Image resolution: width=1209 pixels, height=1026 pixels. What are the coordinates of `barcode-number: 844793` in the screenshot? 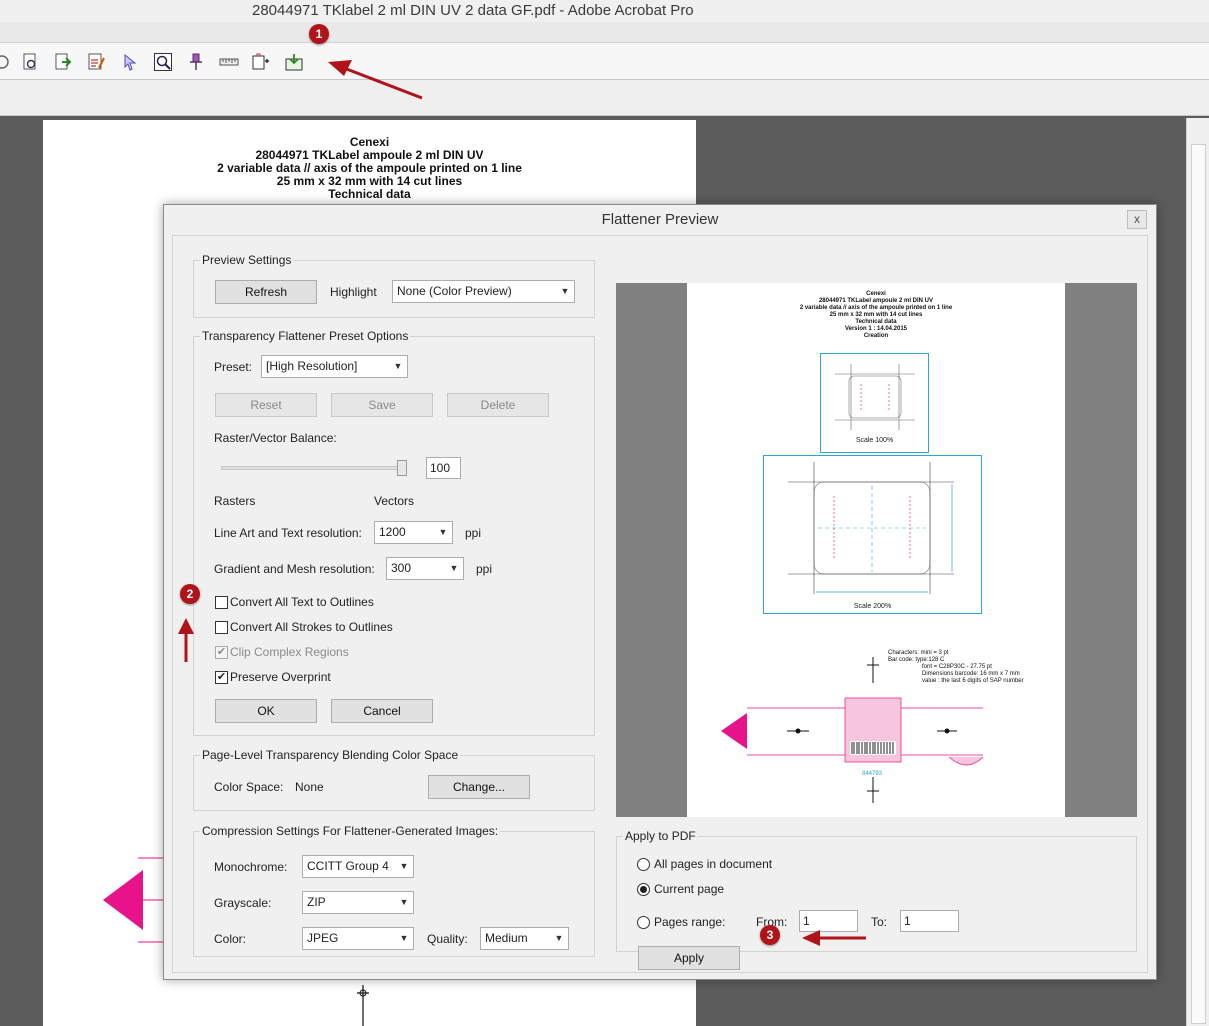 It's located at (872, 774).